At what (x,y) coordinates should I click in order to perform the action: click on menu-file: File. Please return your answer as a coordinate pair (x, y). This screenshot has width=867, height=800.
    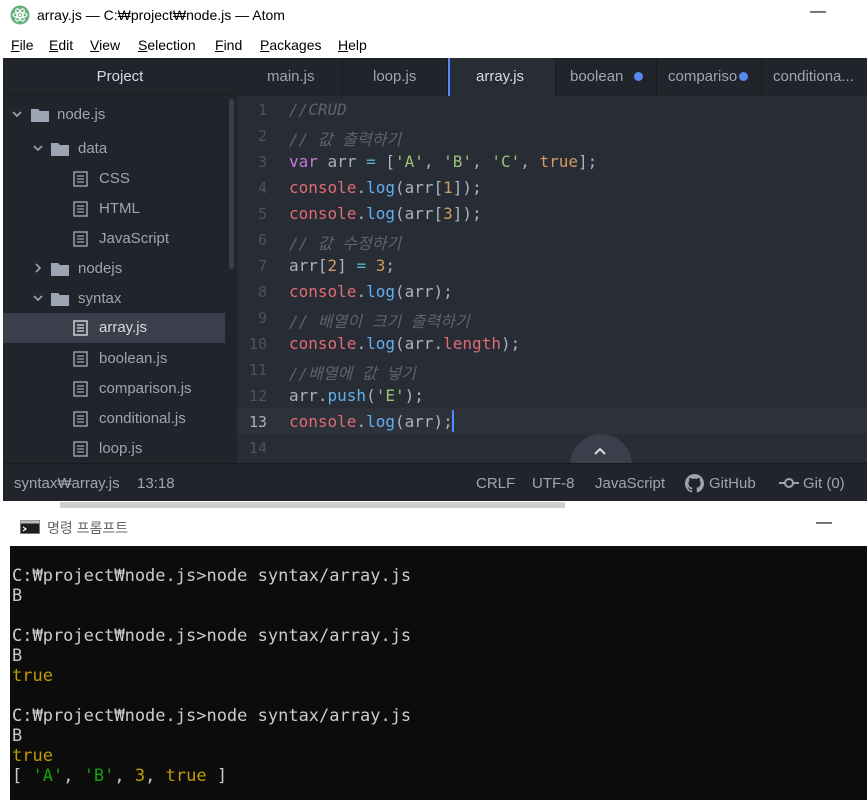
    Looking at the image, I should click on (22, 45).